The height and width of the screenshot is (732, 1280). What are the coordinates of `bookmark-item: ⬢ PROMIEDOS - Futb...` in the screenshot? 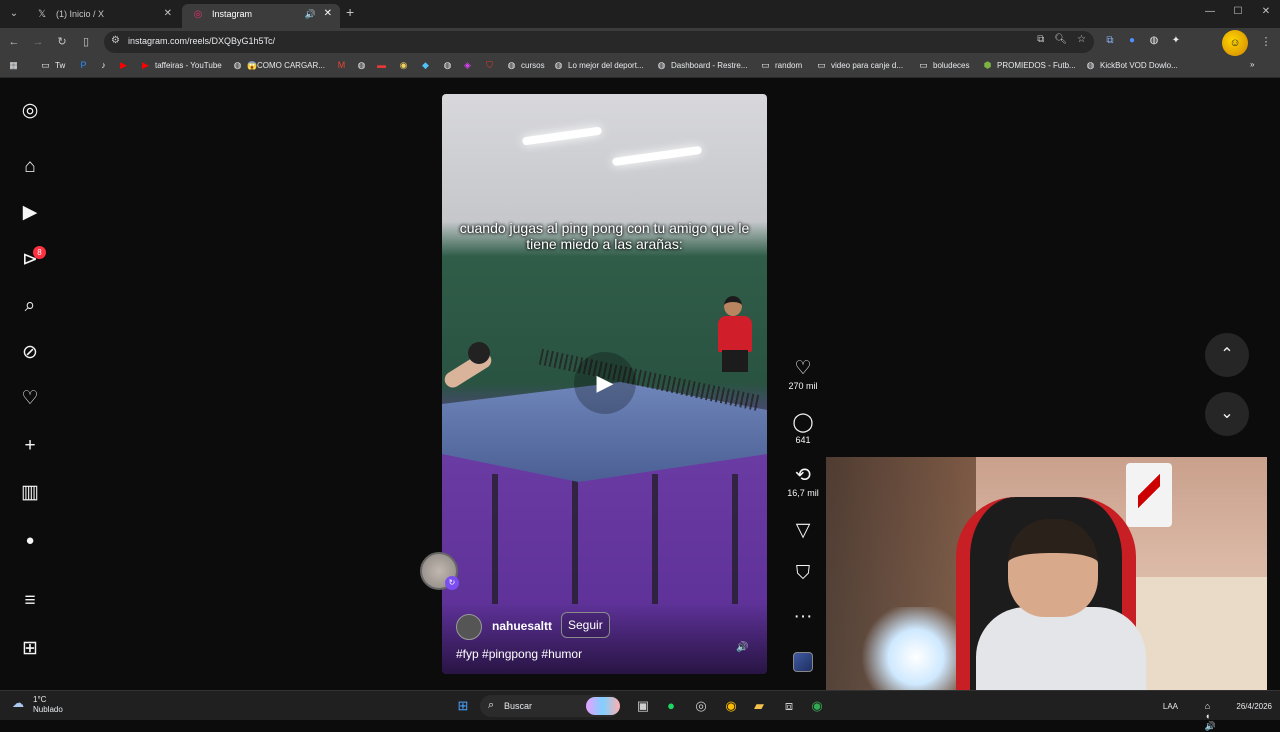 It's located at (1029, 65).